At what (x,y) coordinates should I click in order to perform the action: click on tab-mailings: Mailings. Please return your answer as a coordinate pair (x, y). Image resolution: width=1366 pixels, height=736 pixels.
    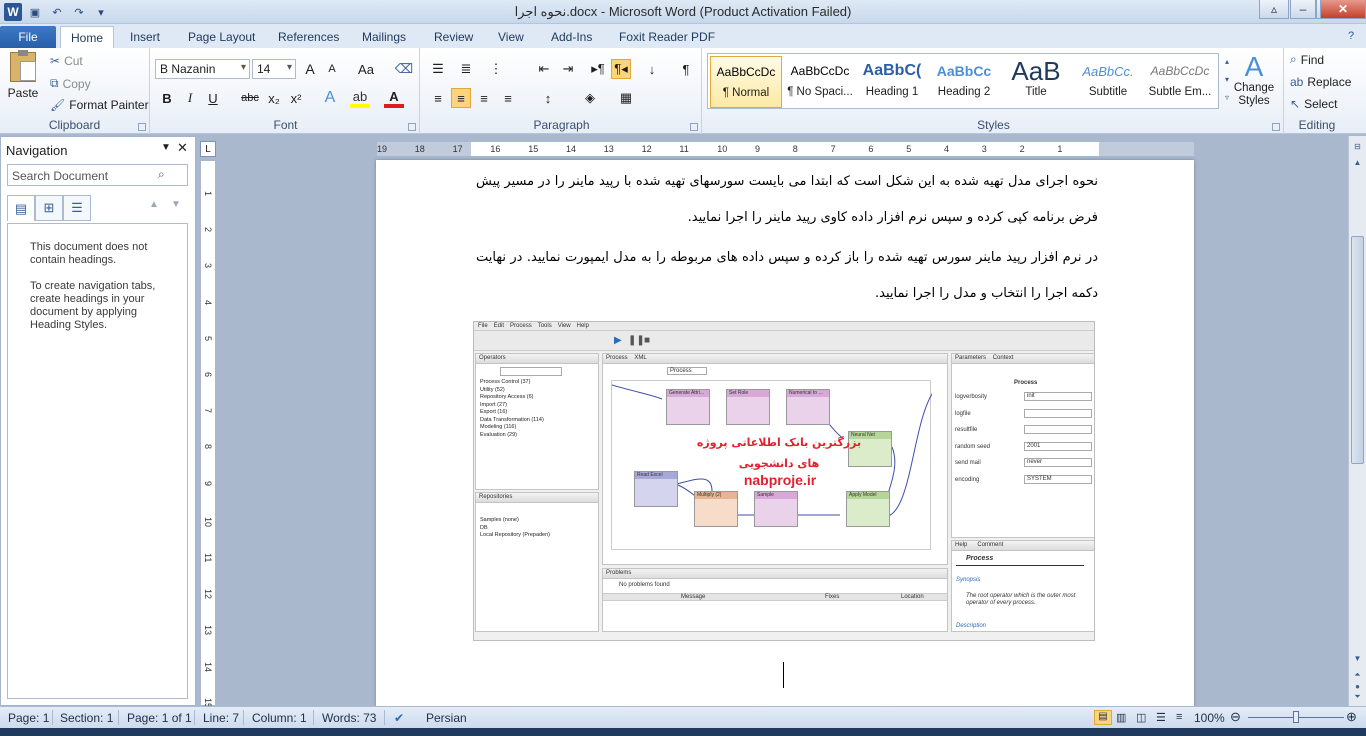
    Looking at the image, I should click on (384, 37).